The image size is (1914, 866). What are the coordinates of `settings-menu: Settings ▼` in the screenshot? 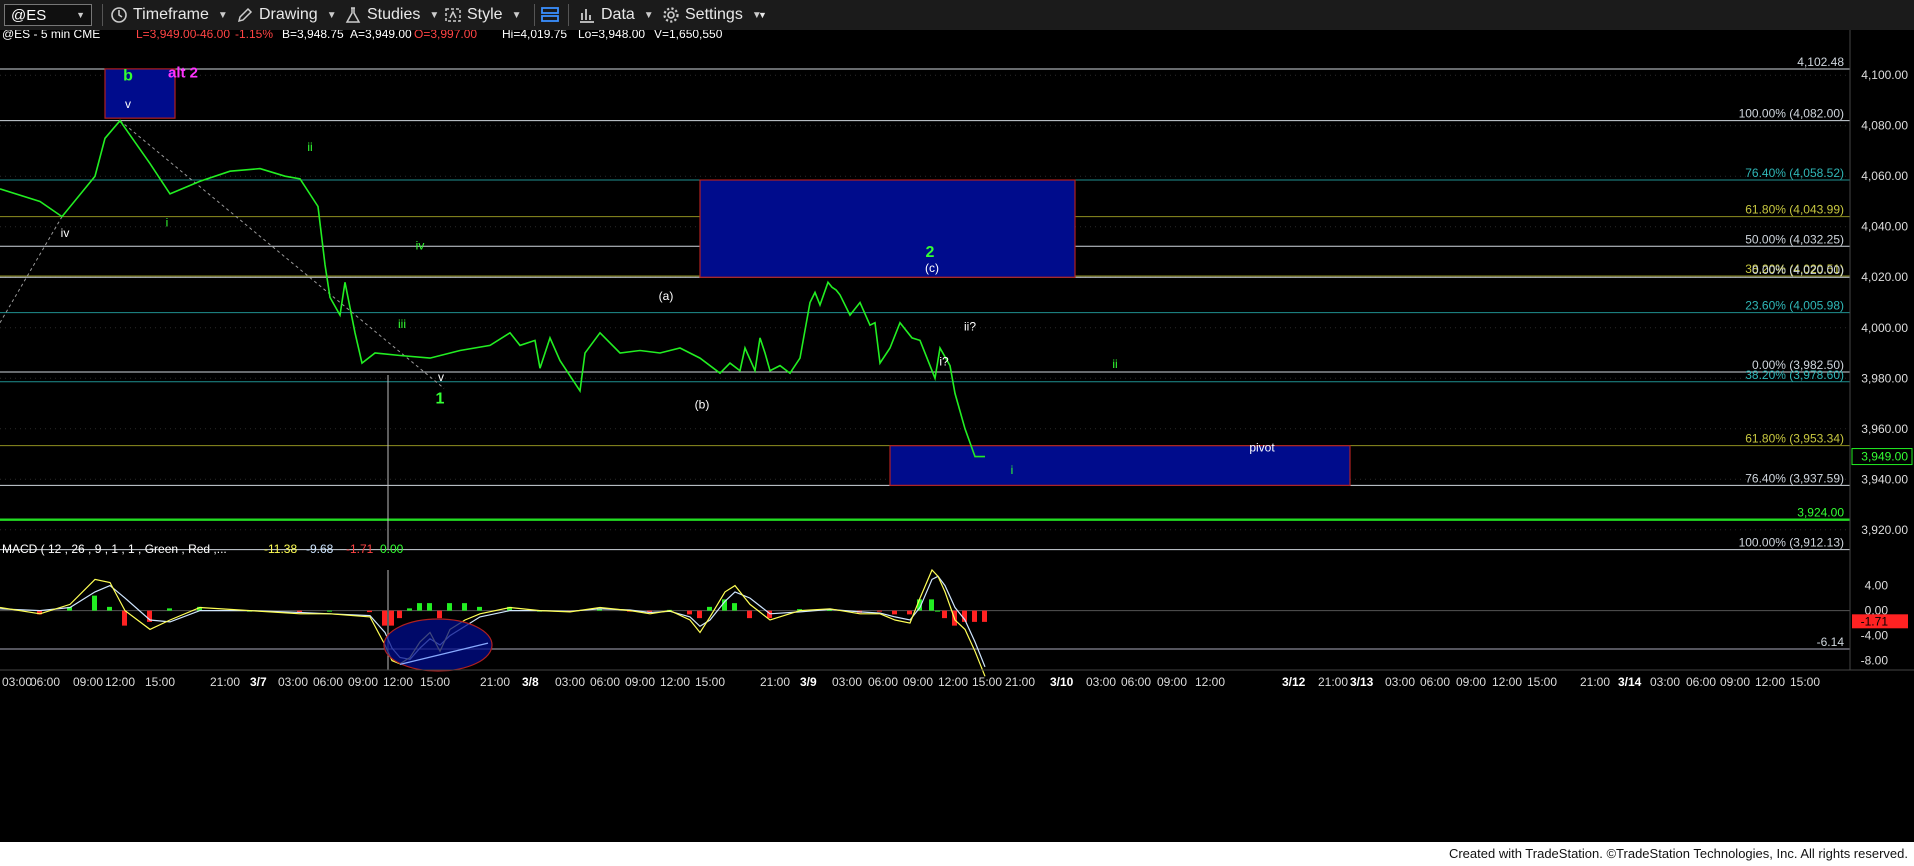 It's located at (712, 15).